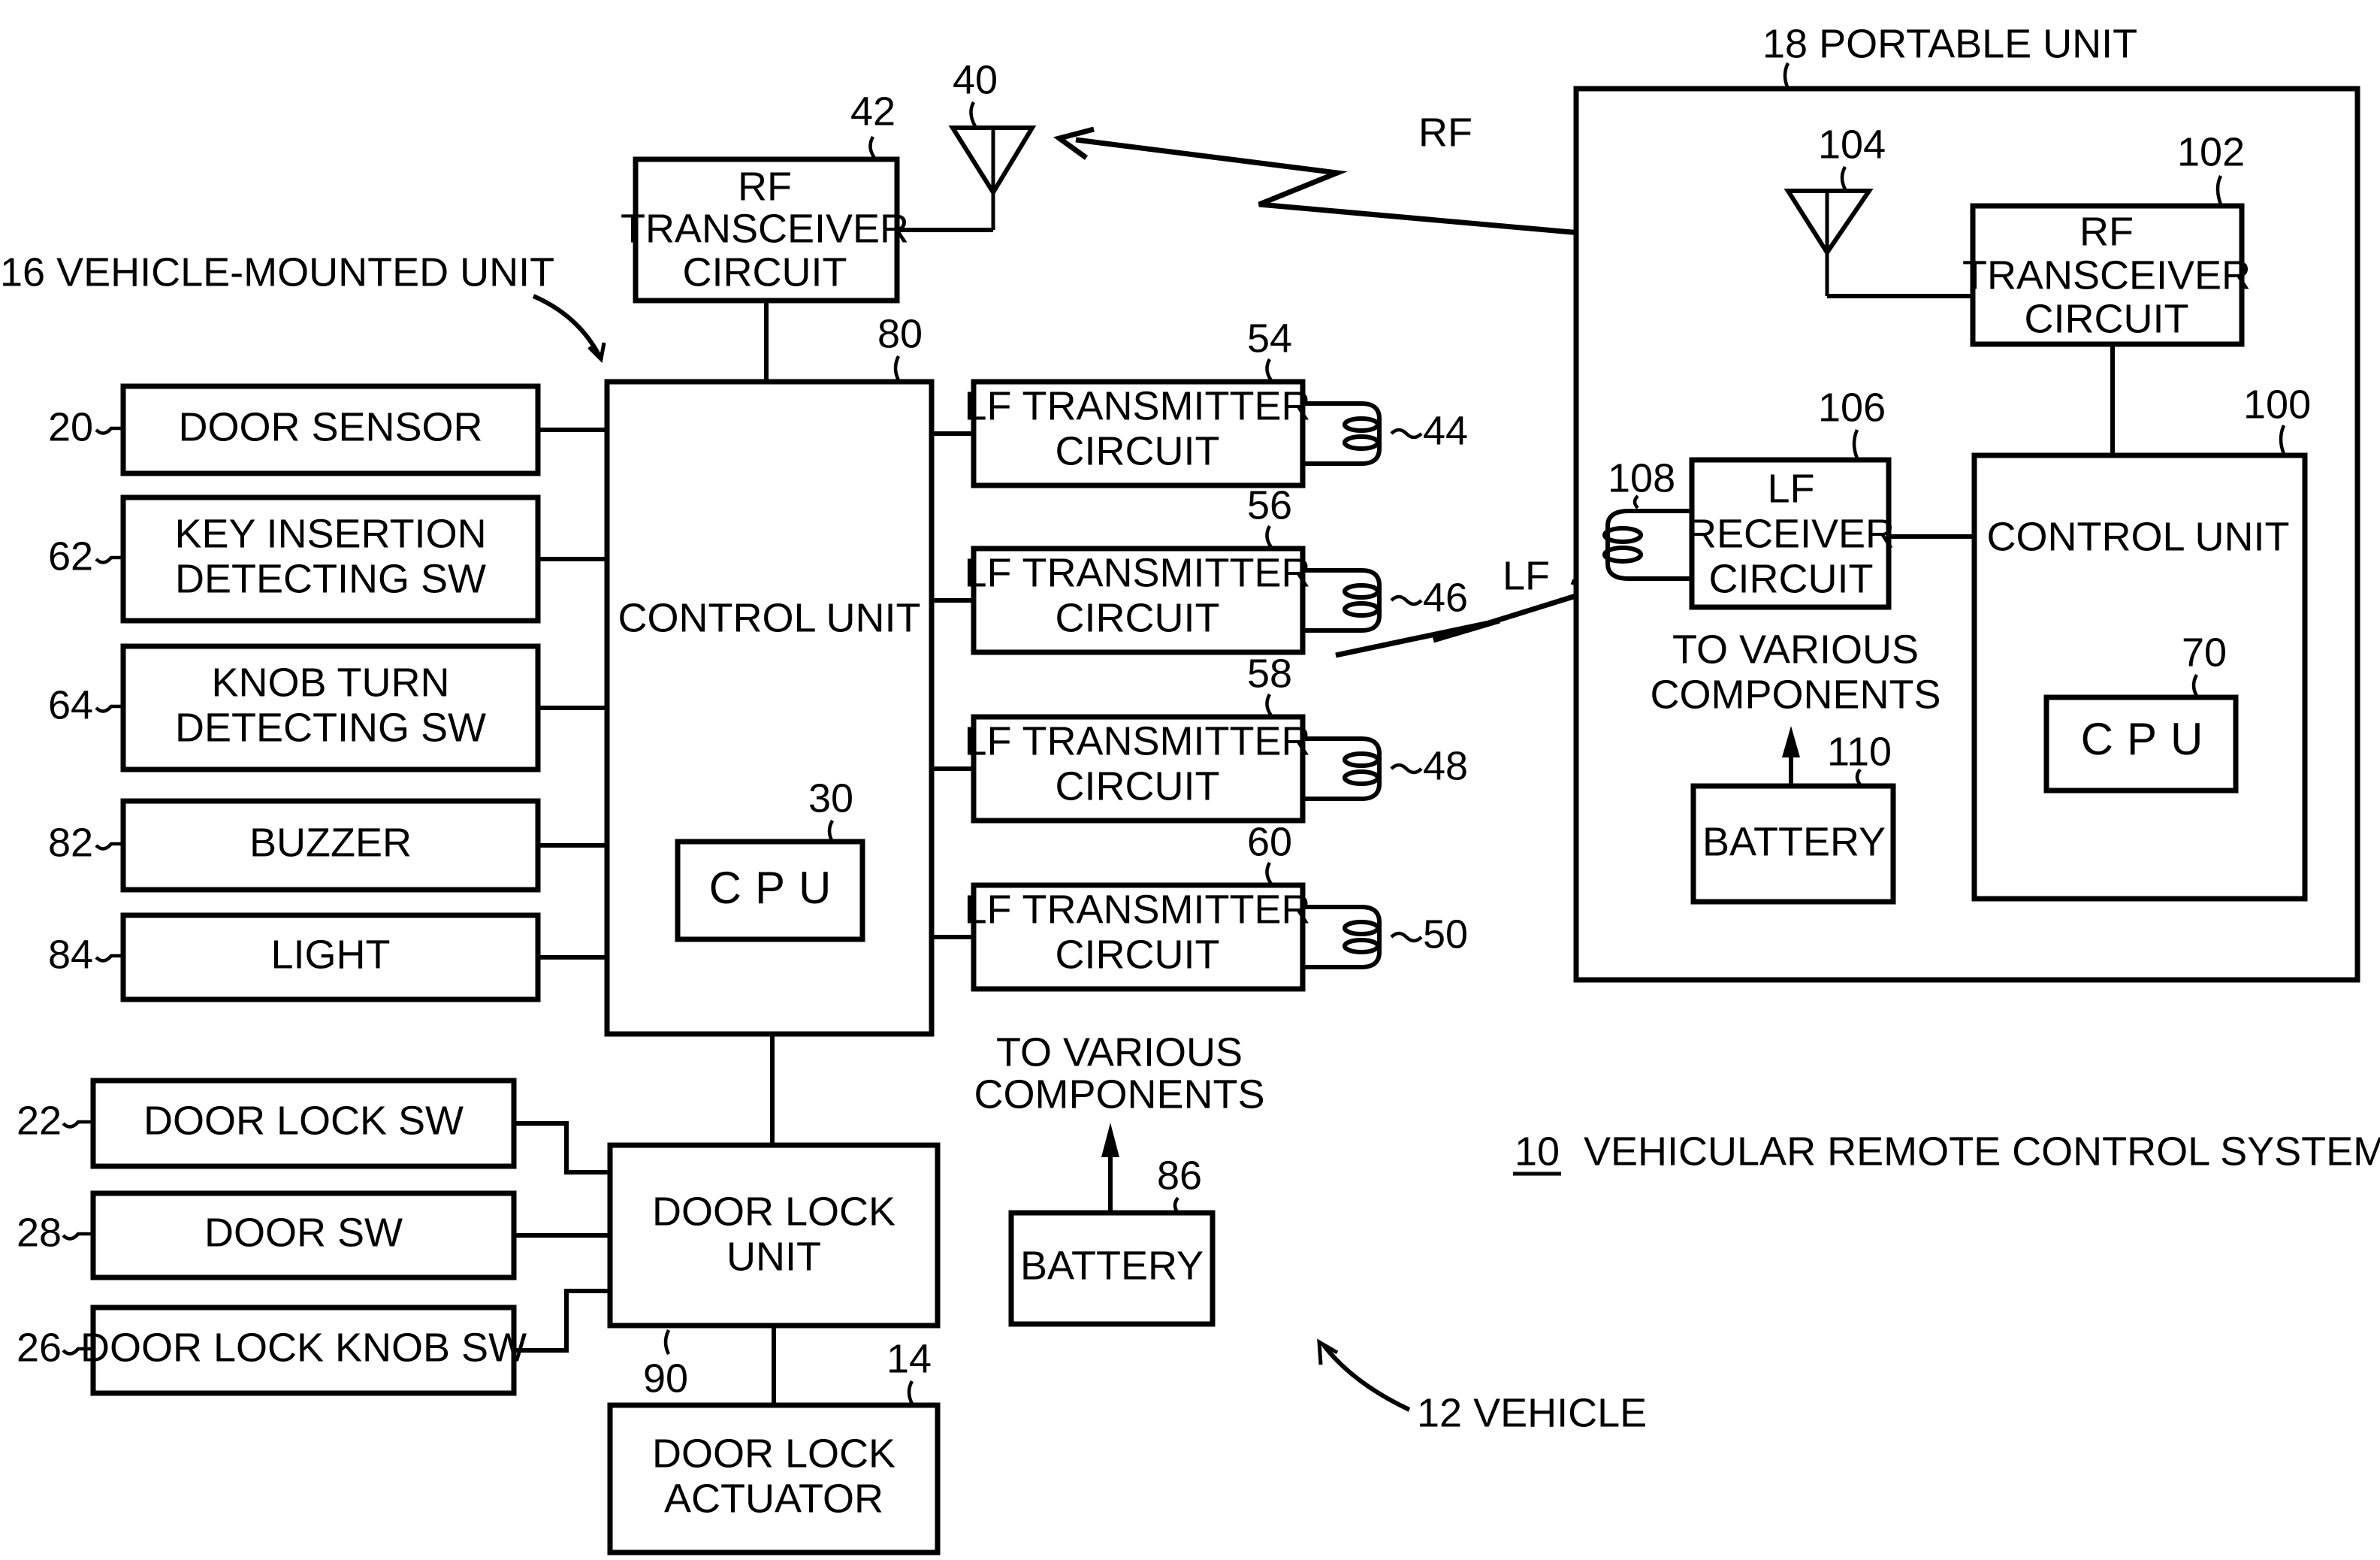 The height and width of the screenshot is (1560, 2380). What do you see at coordinates (765, 272) in the screenshot?
I see `vehicle-rf-line3: CIRCUIT` at bounding box center [765, 272].